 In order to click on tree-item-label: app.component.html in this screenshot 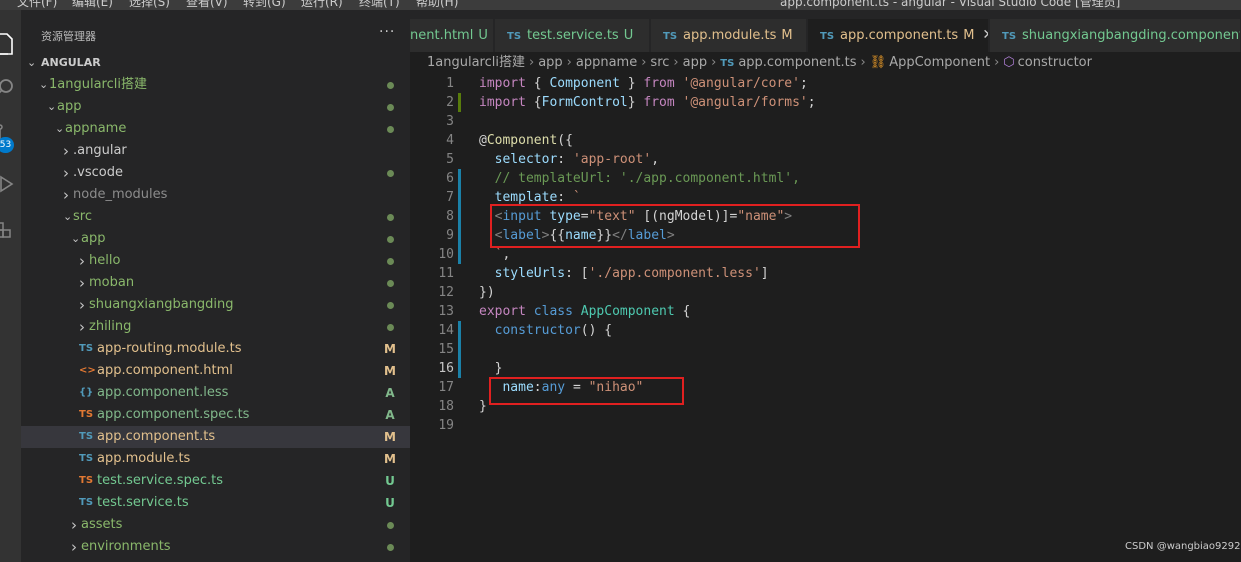, I will do `click(165, 370)`.